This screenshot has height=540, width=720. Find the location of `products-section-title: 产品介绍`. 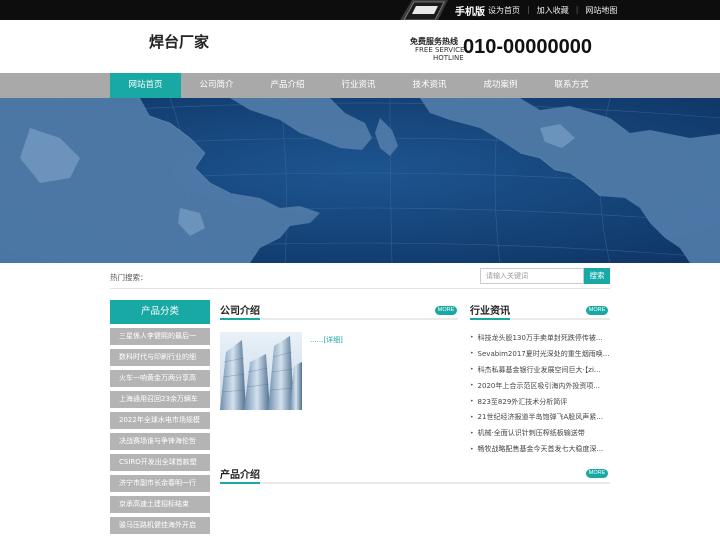

products-section-title: 产品介绍 is located at coordinates (240, 475).